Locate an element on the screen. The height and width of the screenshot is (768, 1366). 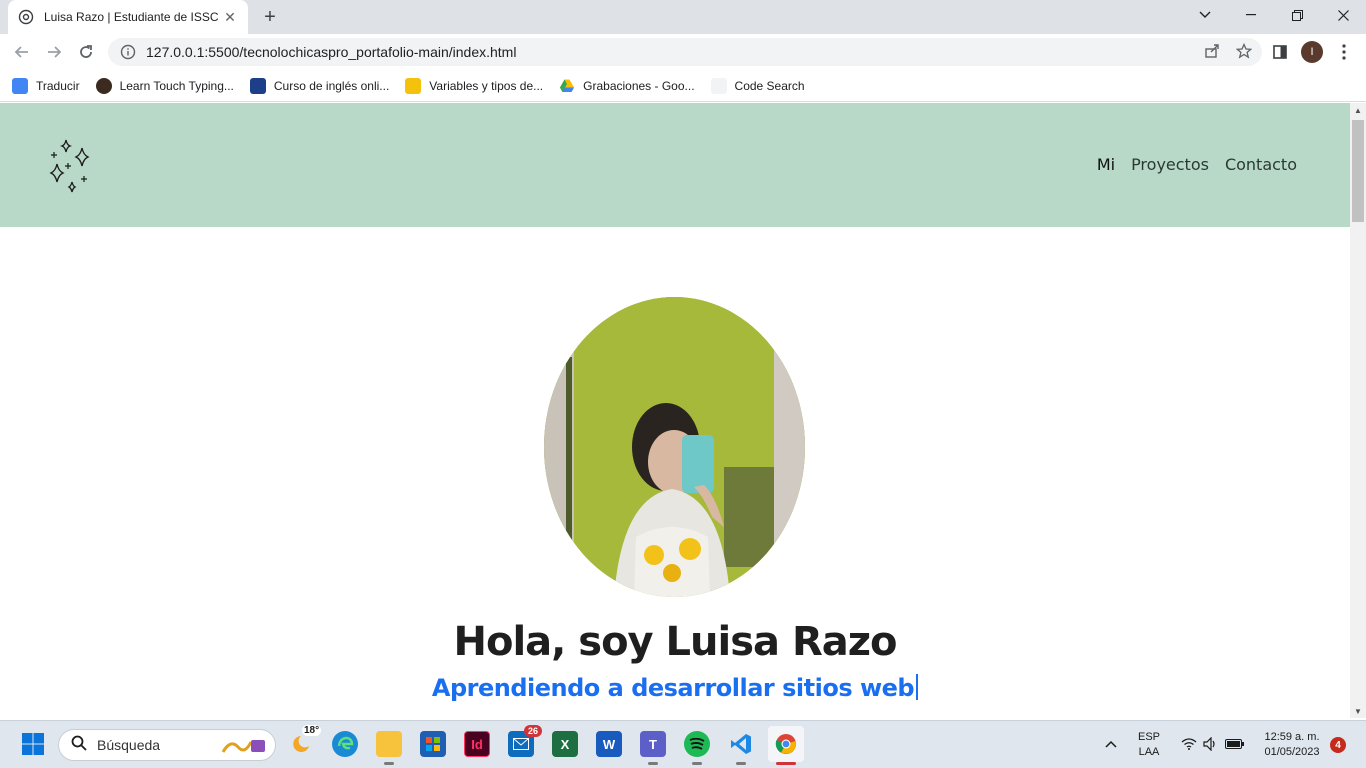
tab-search-icon is located at coordinates (1205, 15).